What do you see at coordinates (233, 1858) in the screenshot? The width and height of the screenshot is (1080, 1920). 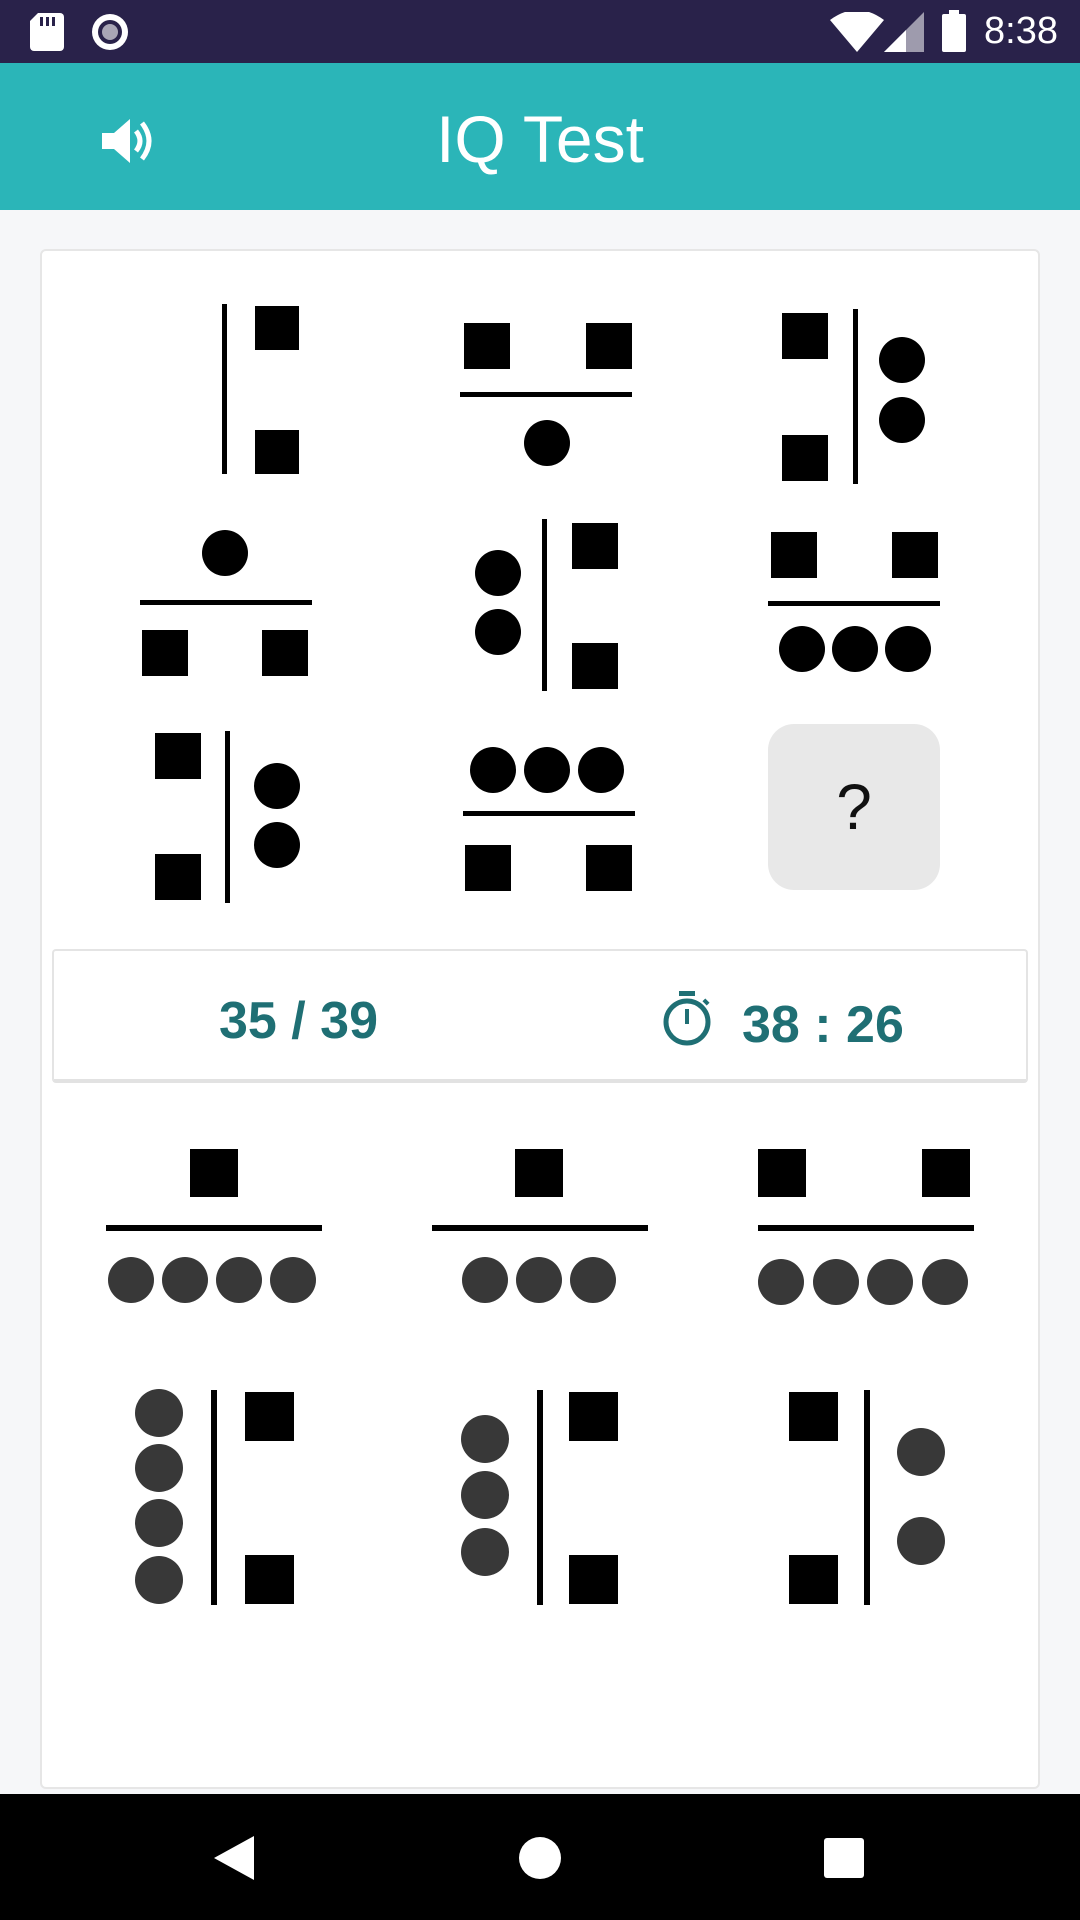 I see `back-icon` at bounding box center [233, 1858].